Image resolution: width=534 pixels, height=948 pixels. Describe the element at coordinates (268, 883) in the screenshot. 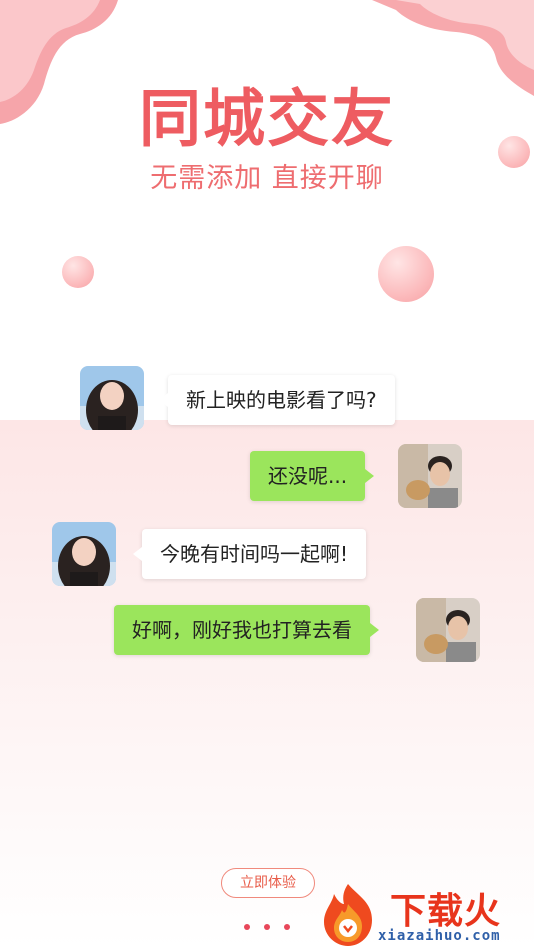

I see `try-now-button: 立即体验` at that location.